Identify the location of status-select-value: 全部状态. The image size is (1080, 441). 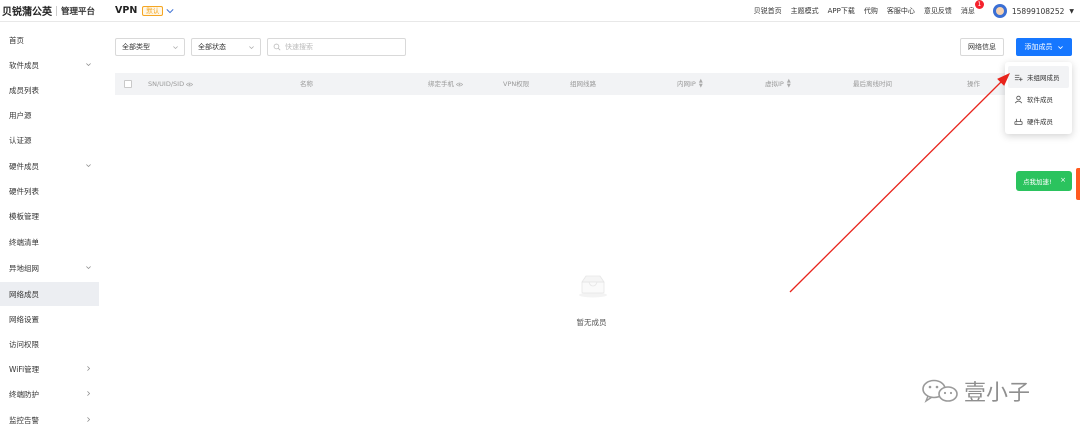
(212, 47).